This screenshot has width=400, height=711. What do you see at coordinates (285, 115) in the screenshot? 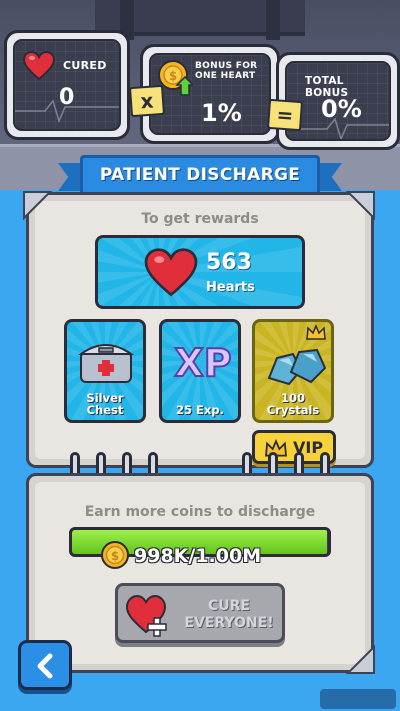
I see `equals-sign: =` at bounding box center [285, 115].